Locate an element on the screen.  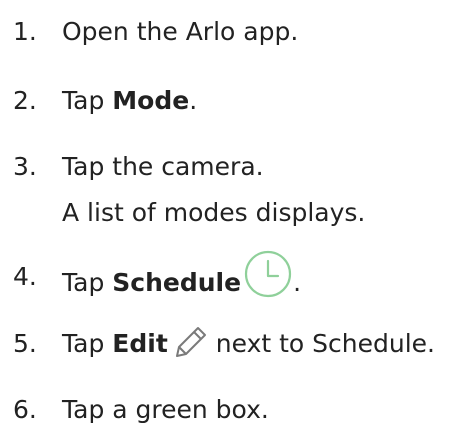
step-number: 1. is located at coordinates (25, 31).